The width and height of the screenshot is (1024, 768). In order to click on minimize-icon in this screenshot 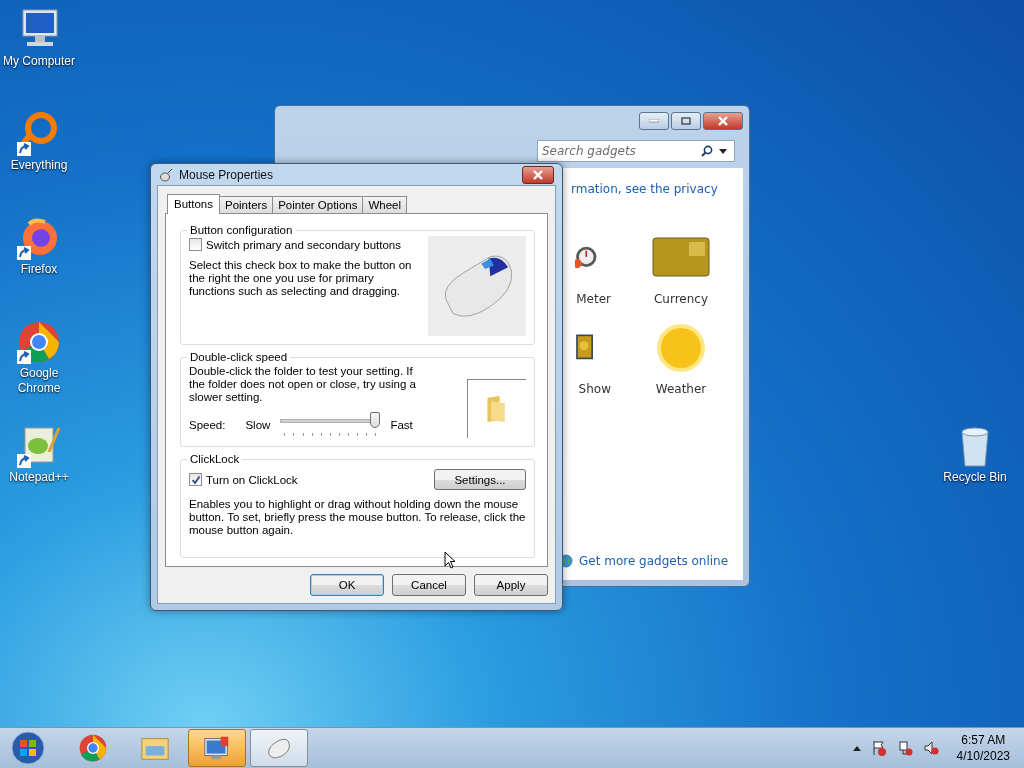, I will do `click(654, 121)`.